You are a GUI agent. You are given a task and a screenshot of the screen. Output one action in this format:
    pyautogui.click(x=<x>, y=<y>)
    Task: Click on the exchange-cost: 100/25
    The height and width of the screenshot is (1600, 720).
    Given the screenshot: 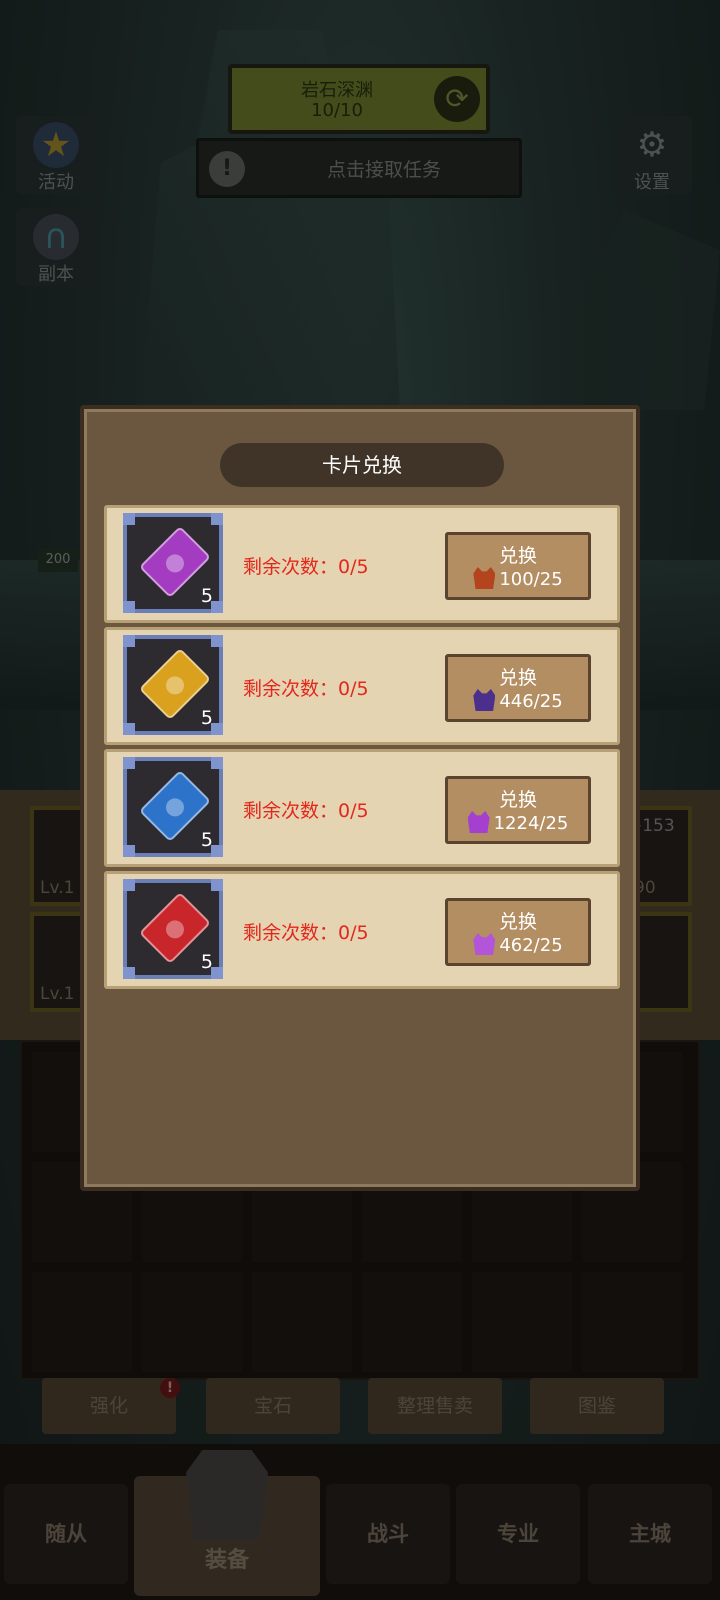 What is the action you would take?
    pyautogui.click(x=518, y=578)
    